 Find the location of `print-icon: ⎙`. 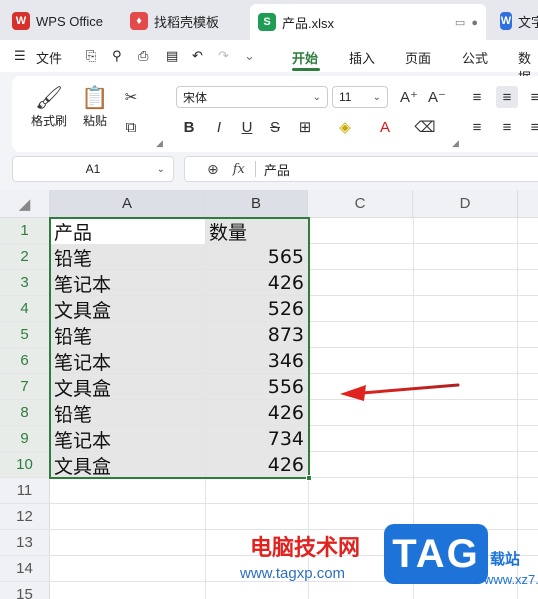

print-icon: ⎙ is located at coordinates (143, 56).